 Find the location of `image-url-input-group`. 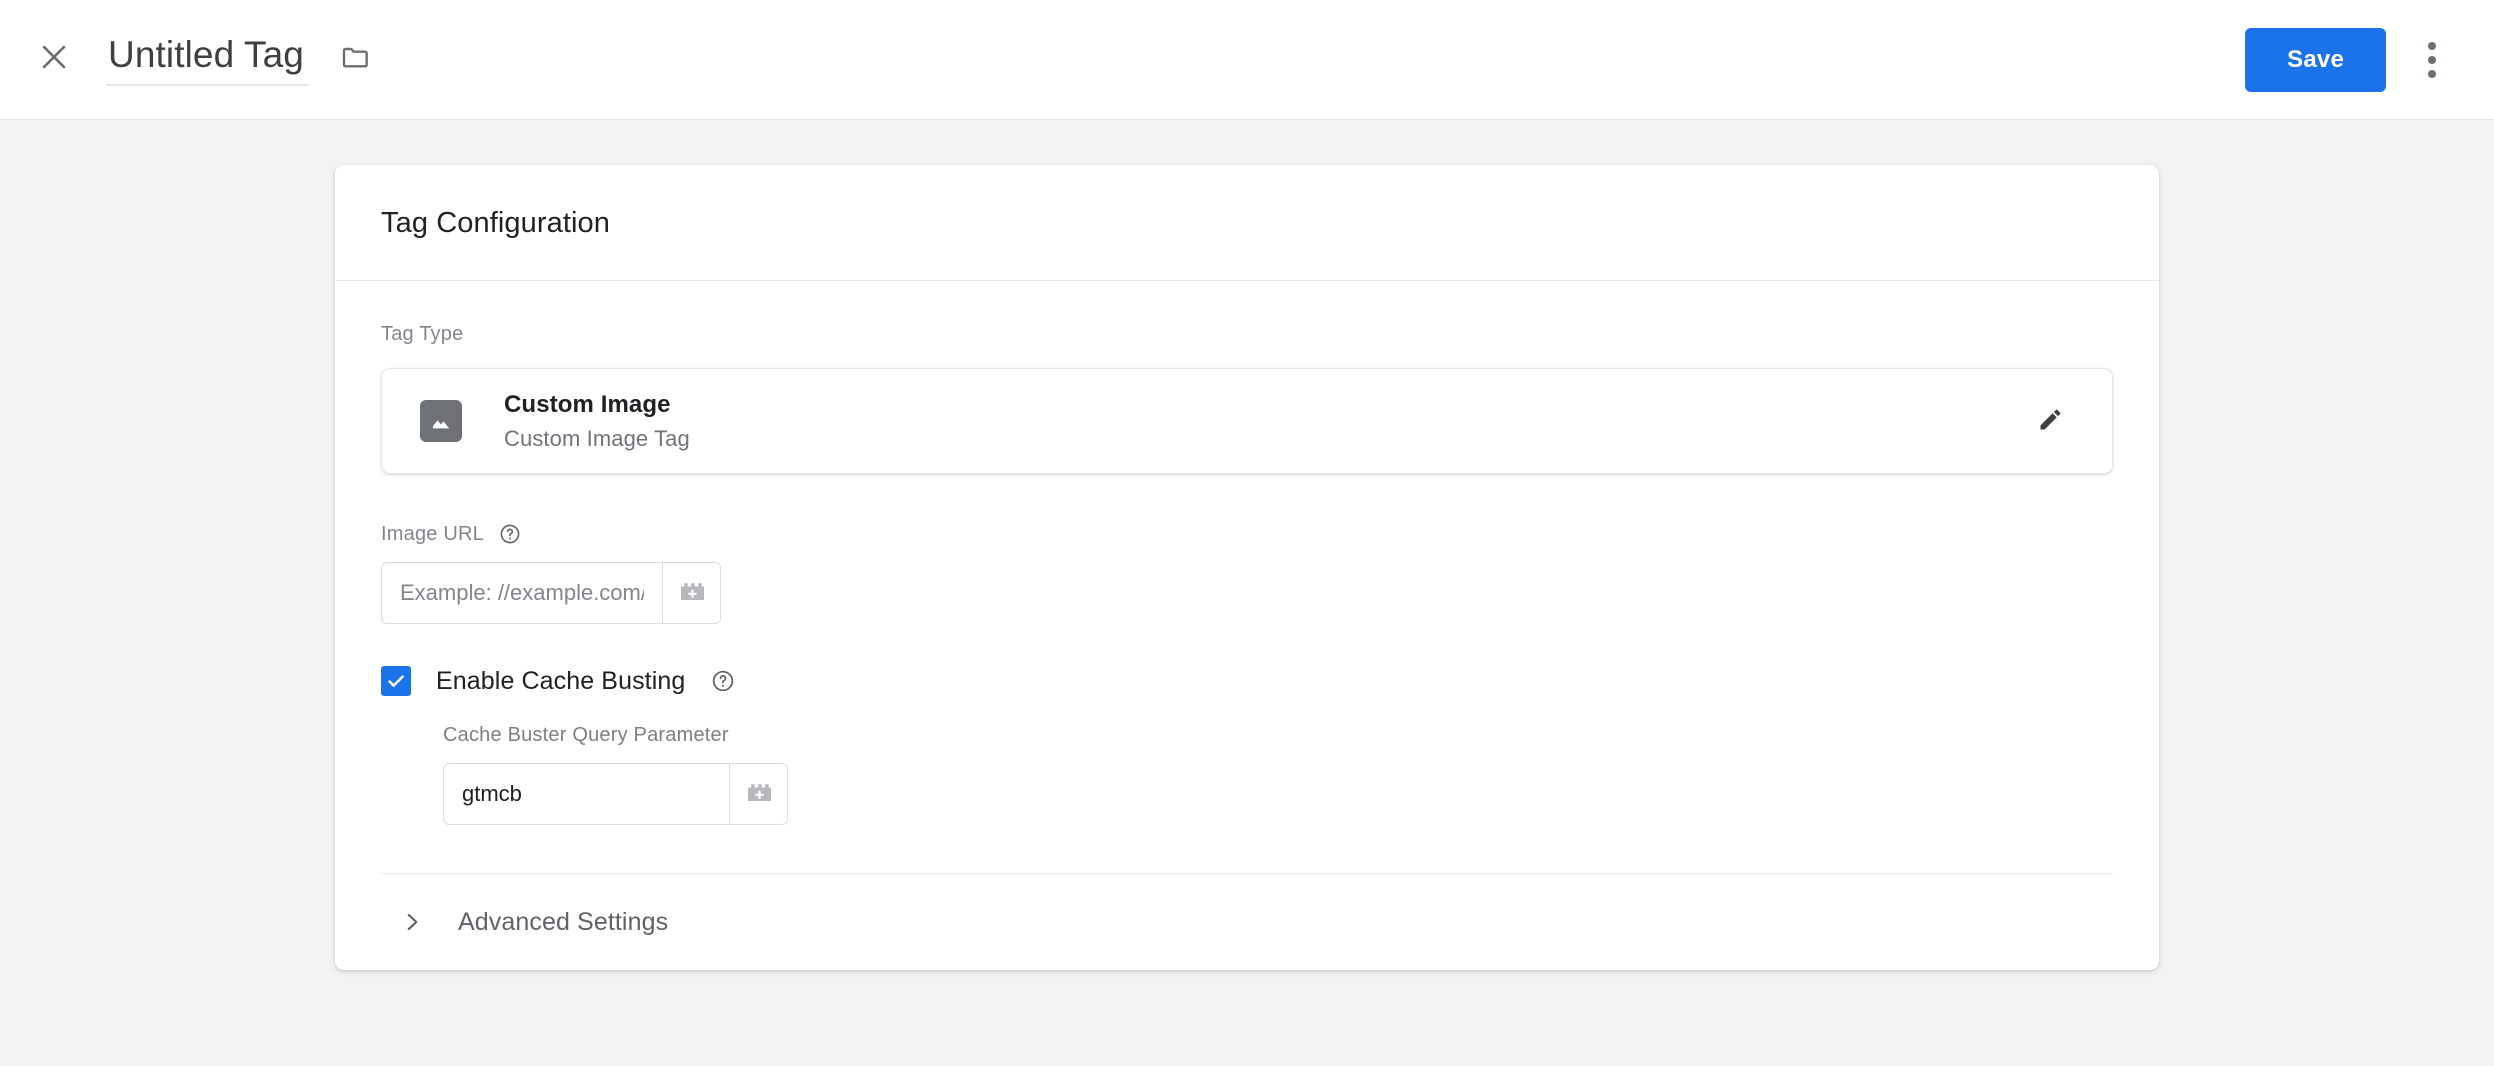

image-url-input-group is located at coordinates (551, 593).